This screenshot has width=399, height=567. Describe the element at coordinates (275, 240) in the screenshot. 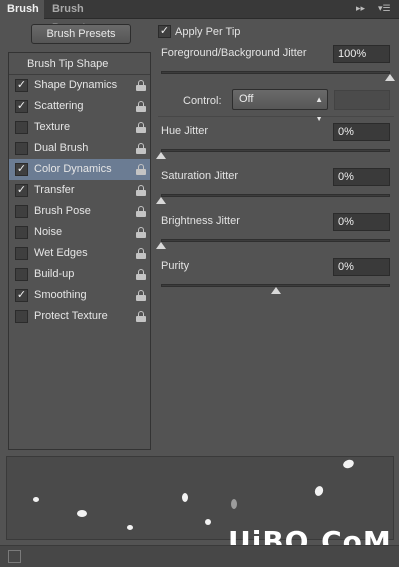

I see `brightness-jitter-slider` at that location.